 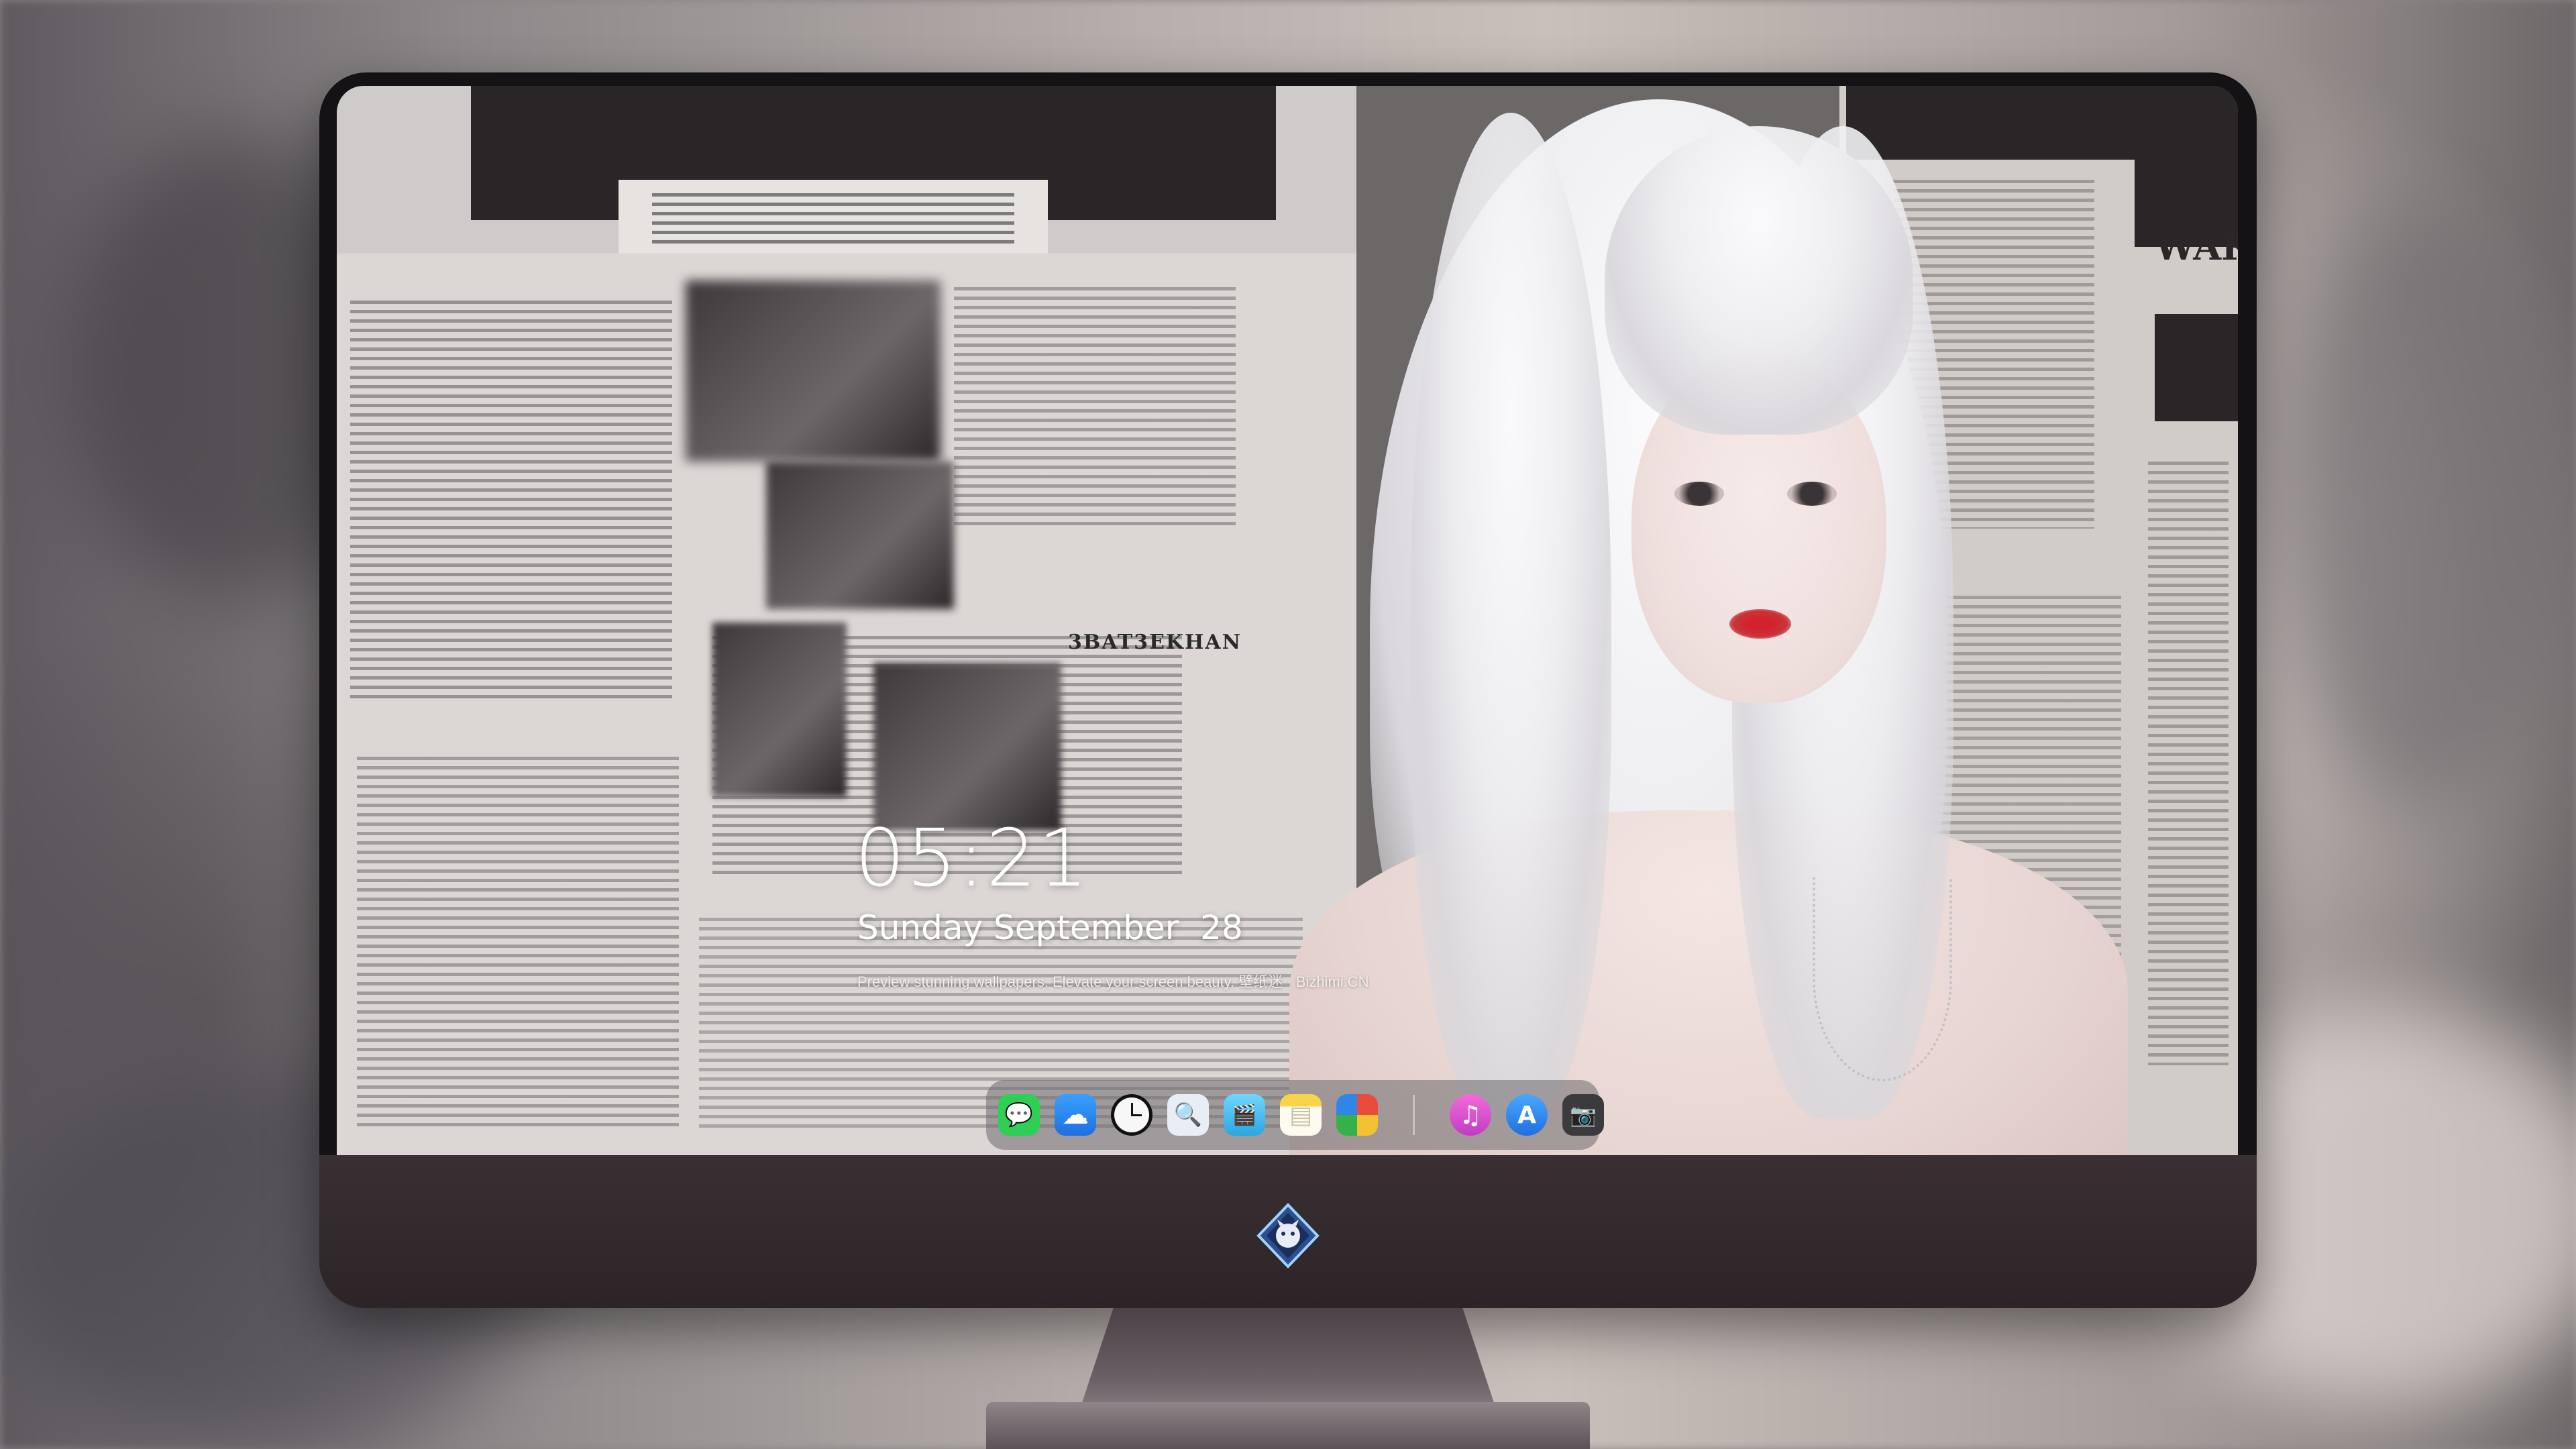 I want to click on dock-separator, so click(x=1414, y=1115).